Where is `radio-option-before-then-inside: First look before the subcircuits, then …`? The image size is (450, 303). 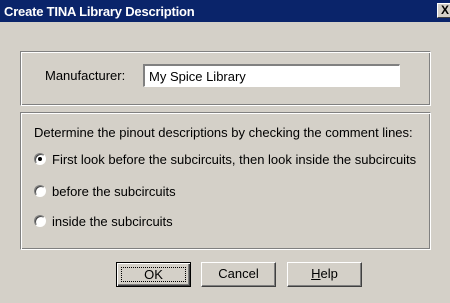
radio-option-before-then-inside: First look before the subcircuits, then … is located at coordinates (225, 159).